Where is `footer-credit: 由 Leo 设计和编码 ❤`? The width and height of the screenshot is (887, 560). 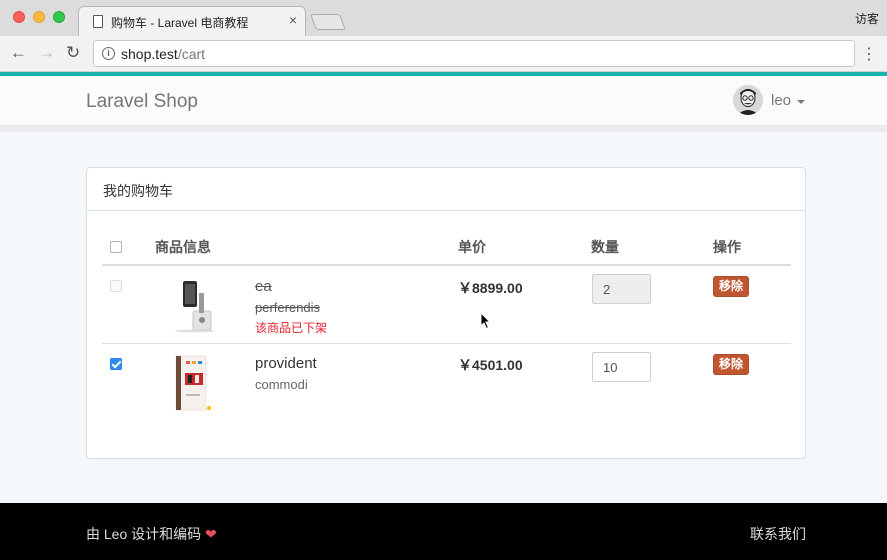
footer-credit: 由 Leo 设计和编码 ❤ is located at coordinates (151, 534).